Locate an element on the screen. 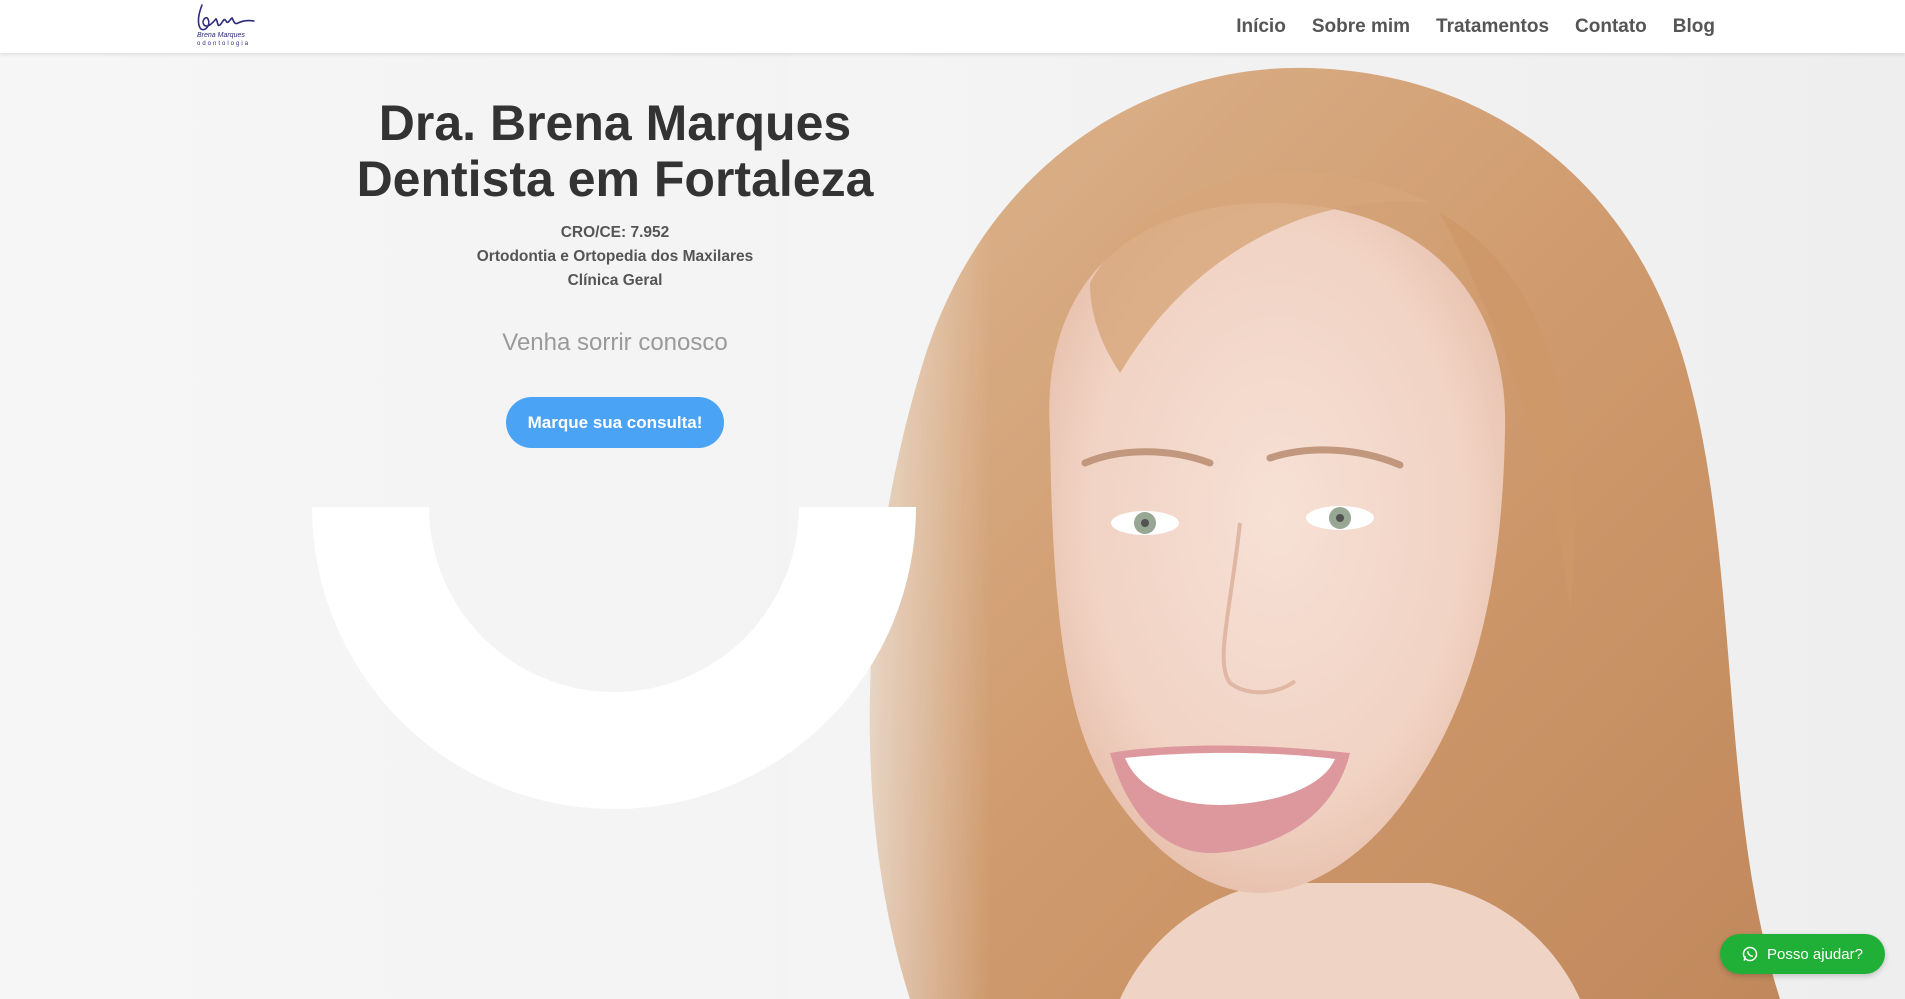 This screenshot has width=1905, height=999. tagline: Venha sorrir conosco is located at coordinates (615, 342).